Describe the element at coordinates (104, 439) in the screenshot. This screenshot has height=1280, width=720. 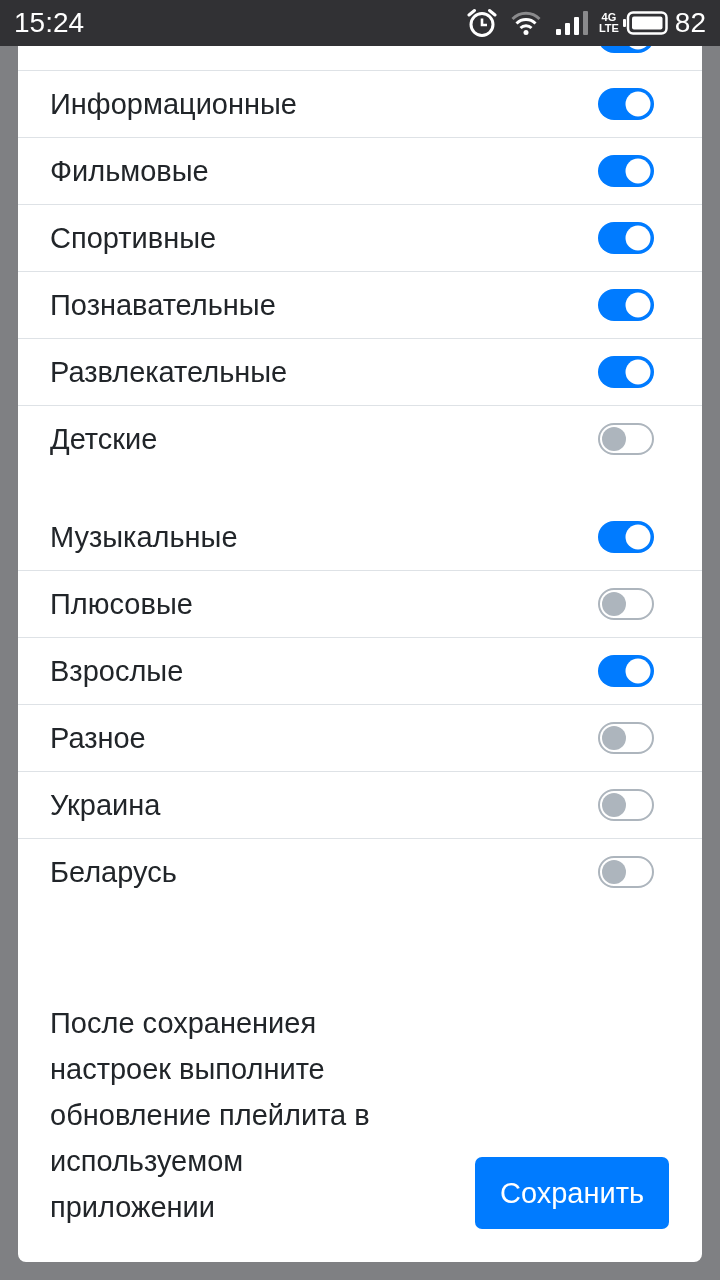
I see `setting-label: Детские` at that location.